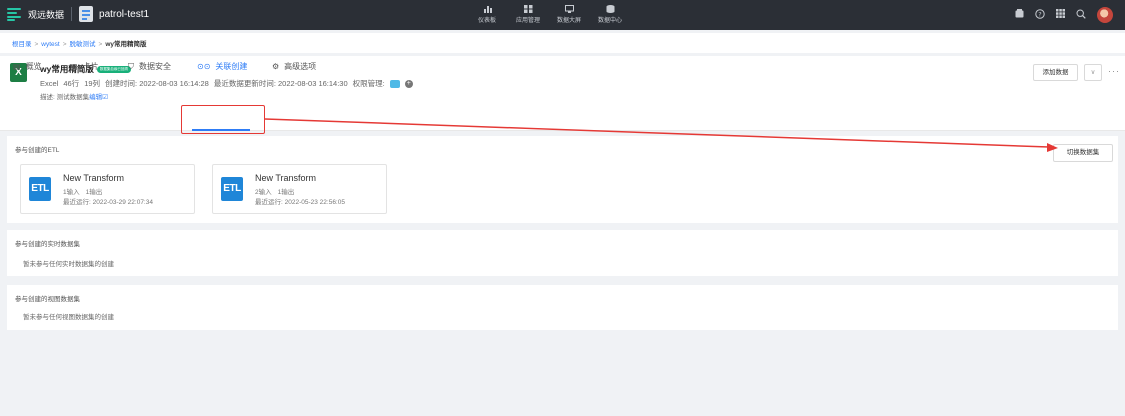  Describe the element at coordinates (33, 66) in the screenshot. I see `tab-label: 概览` at that location.